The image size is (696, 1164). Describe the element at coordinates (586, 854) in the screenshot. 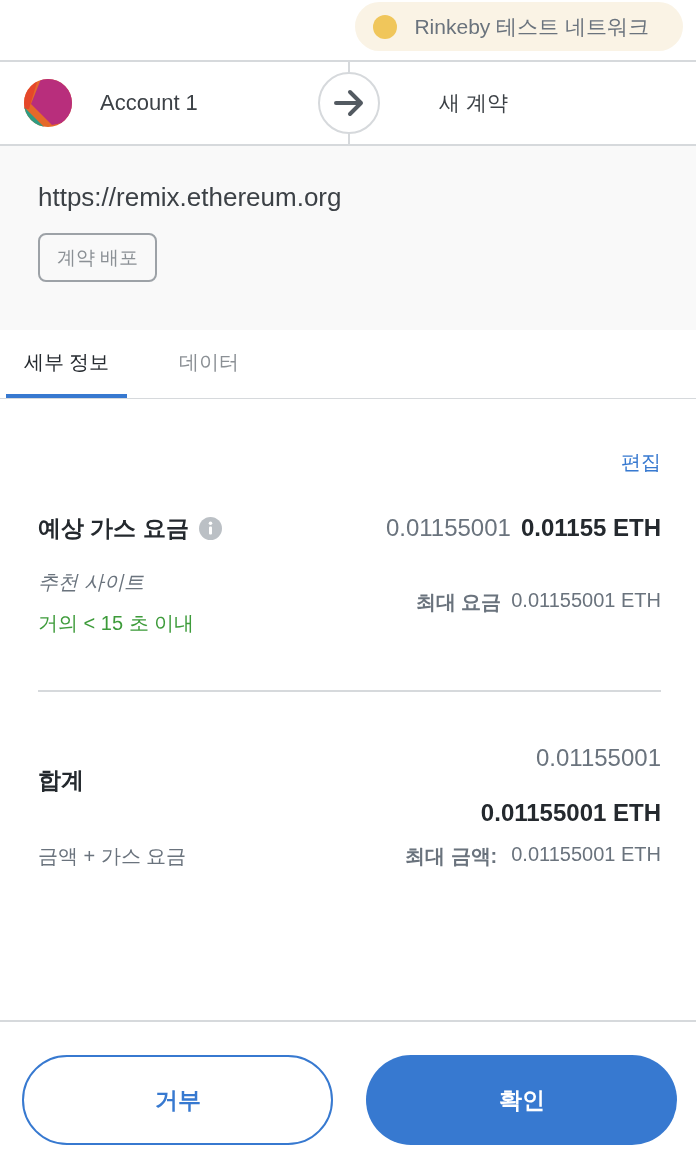

I see `max-amount-value: 0.01155001 ETH` at that location.